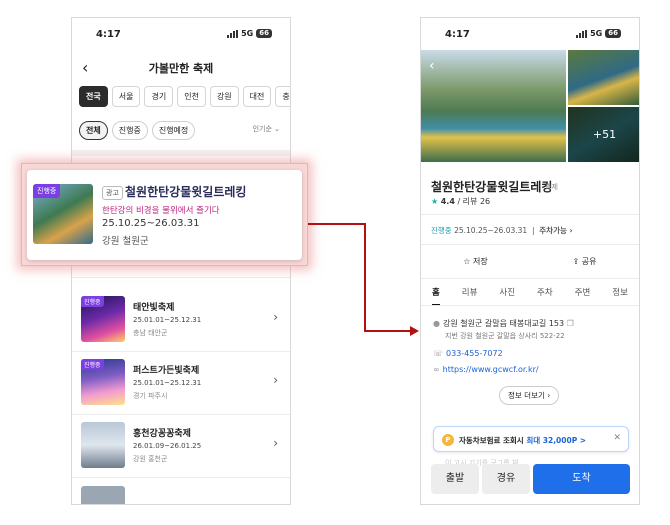 The image size is (670, 525). I want to click on region-chip: 서울, so click(126, 96).